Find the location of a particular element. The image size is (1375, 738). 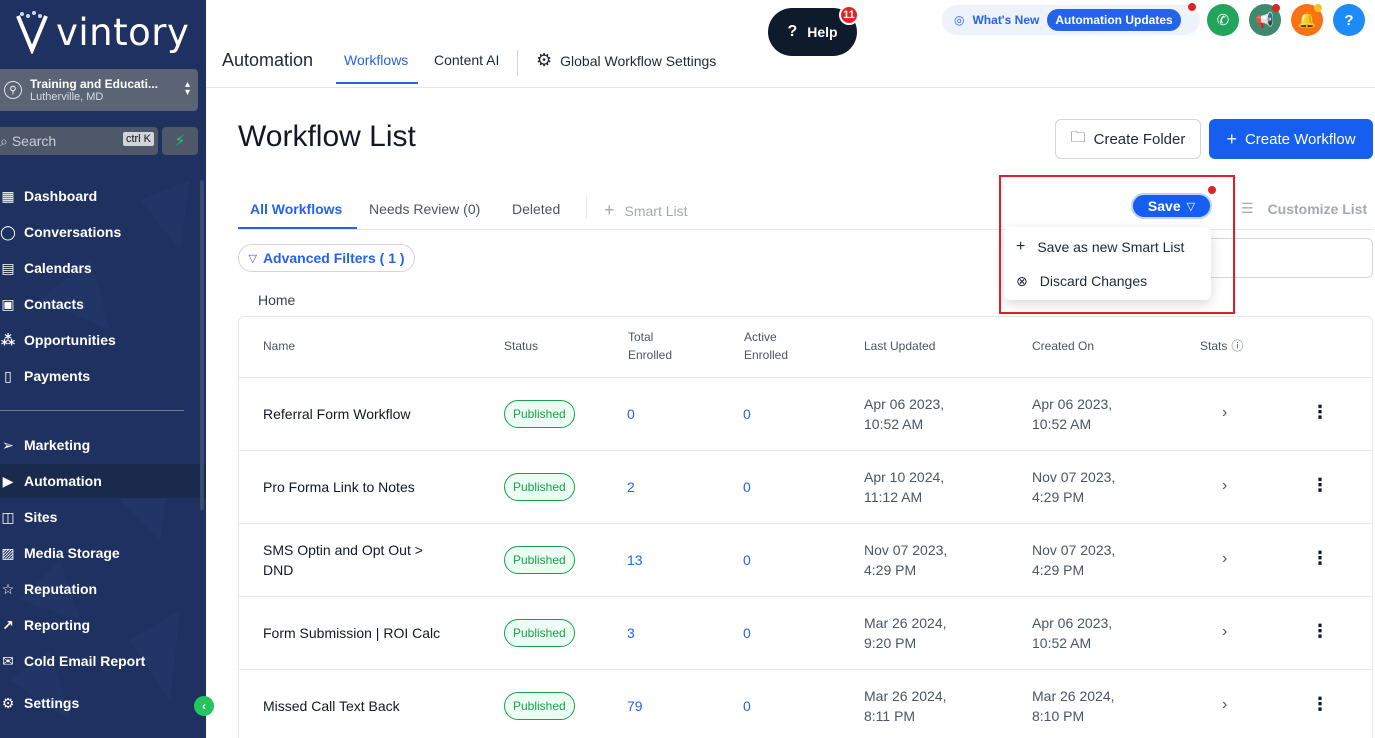

workflow-name: Referral Form Workflow is located at coordinates (337, 414).